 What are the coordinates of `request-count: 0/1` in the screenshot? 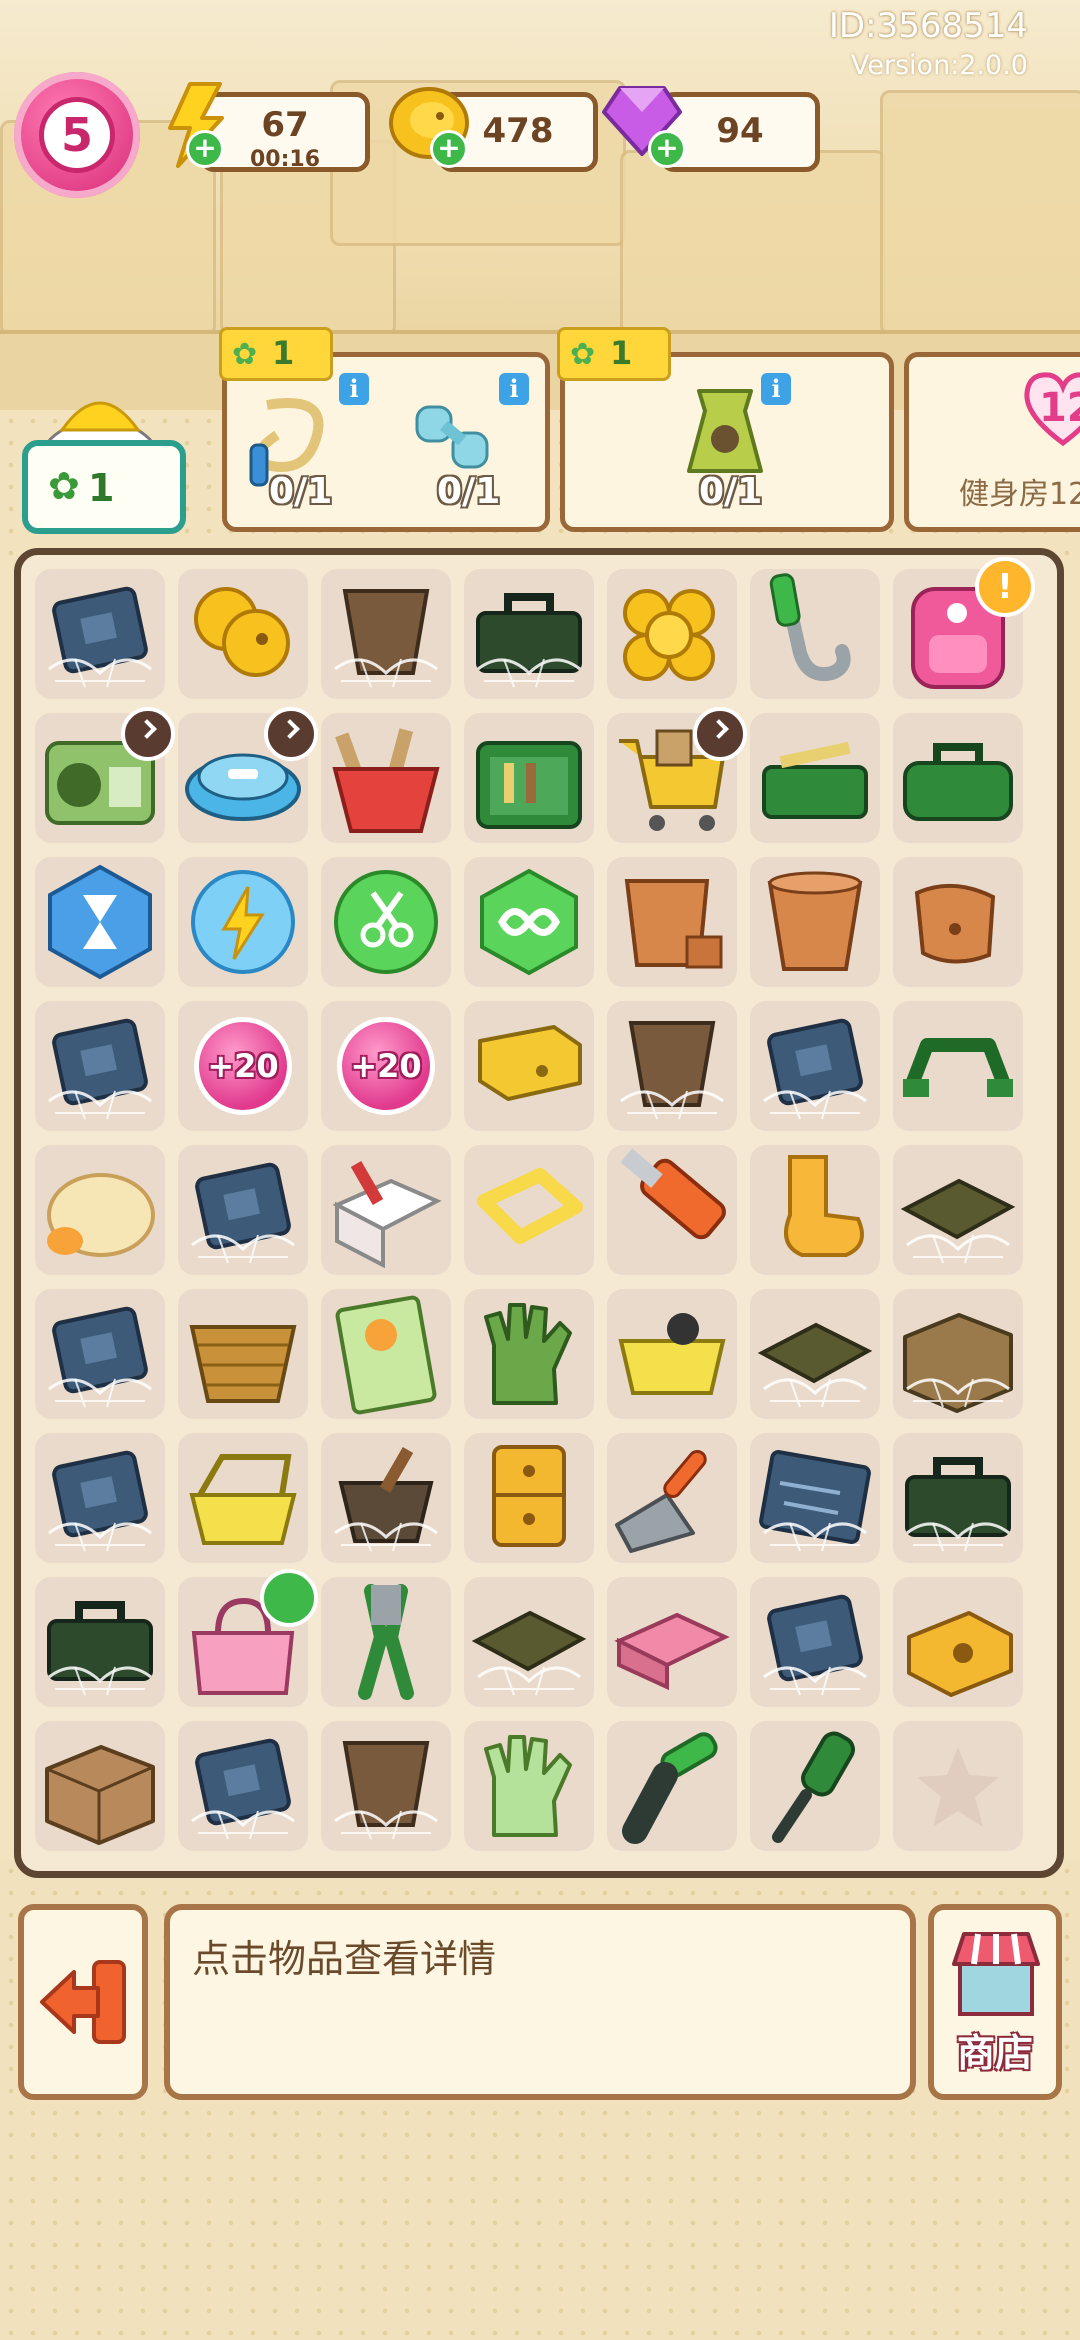 It's located at (731, 491).